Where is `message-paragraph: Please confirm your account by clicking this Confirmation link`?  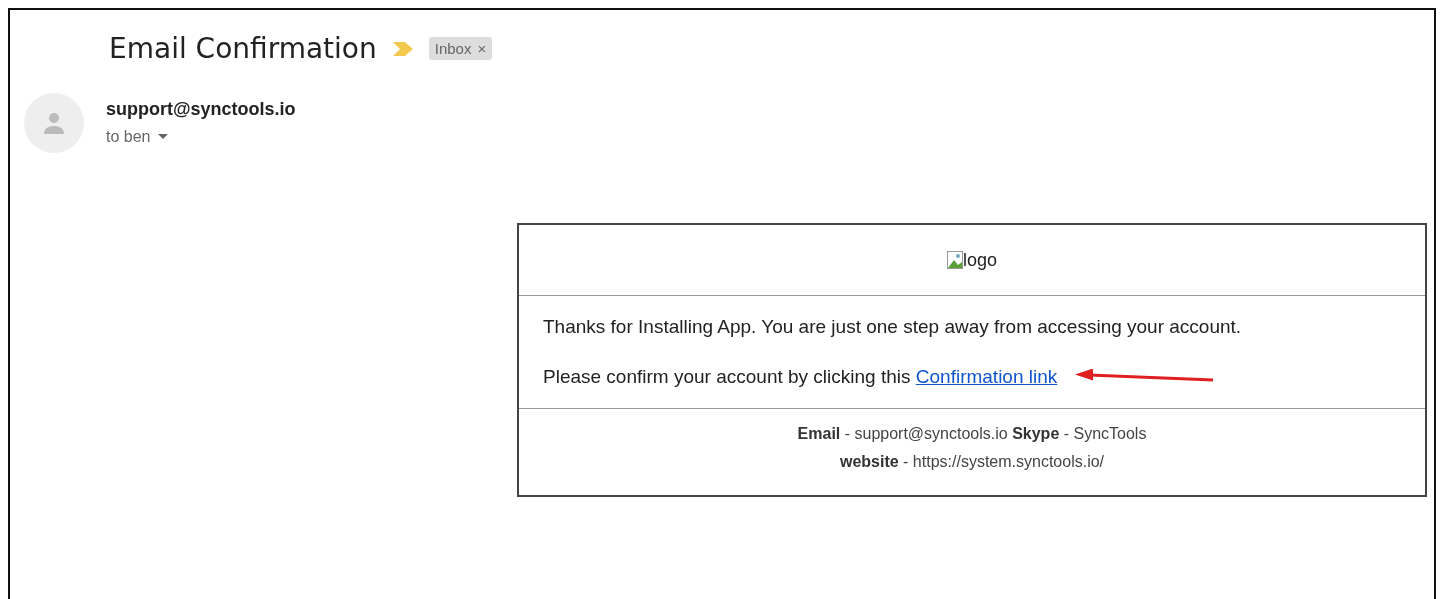
message-paragraph: Please confirm your account by clicking this Confirmation link is located at coordinates (800, 377).